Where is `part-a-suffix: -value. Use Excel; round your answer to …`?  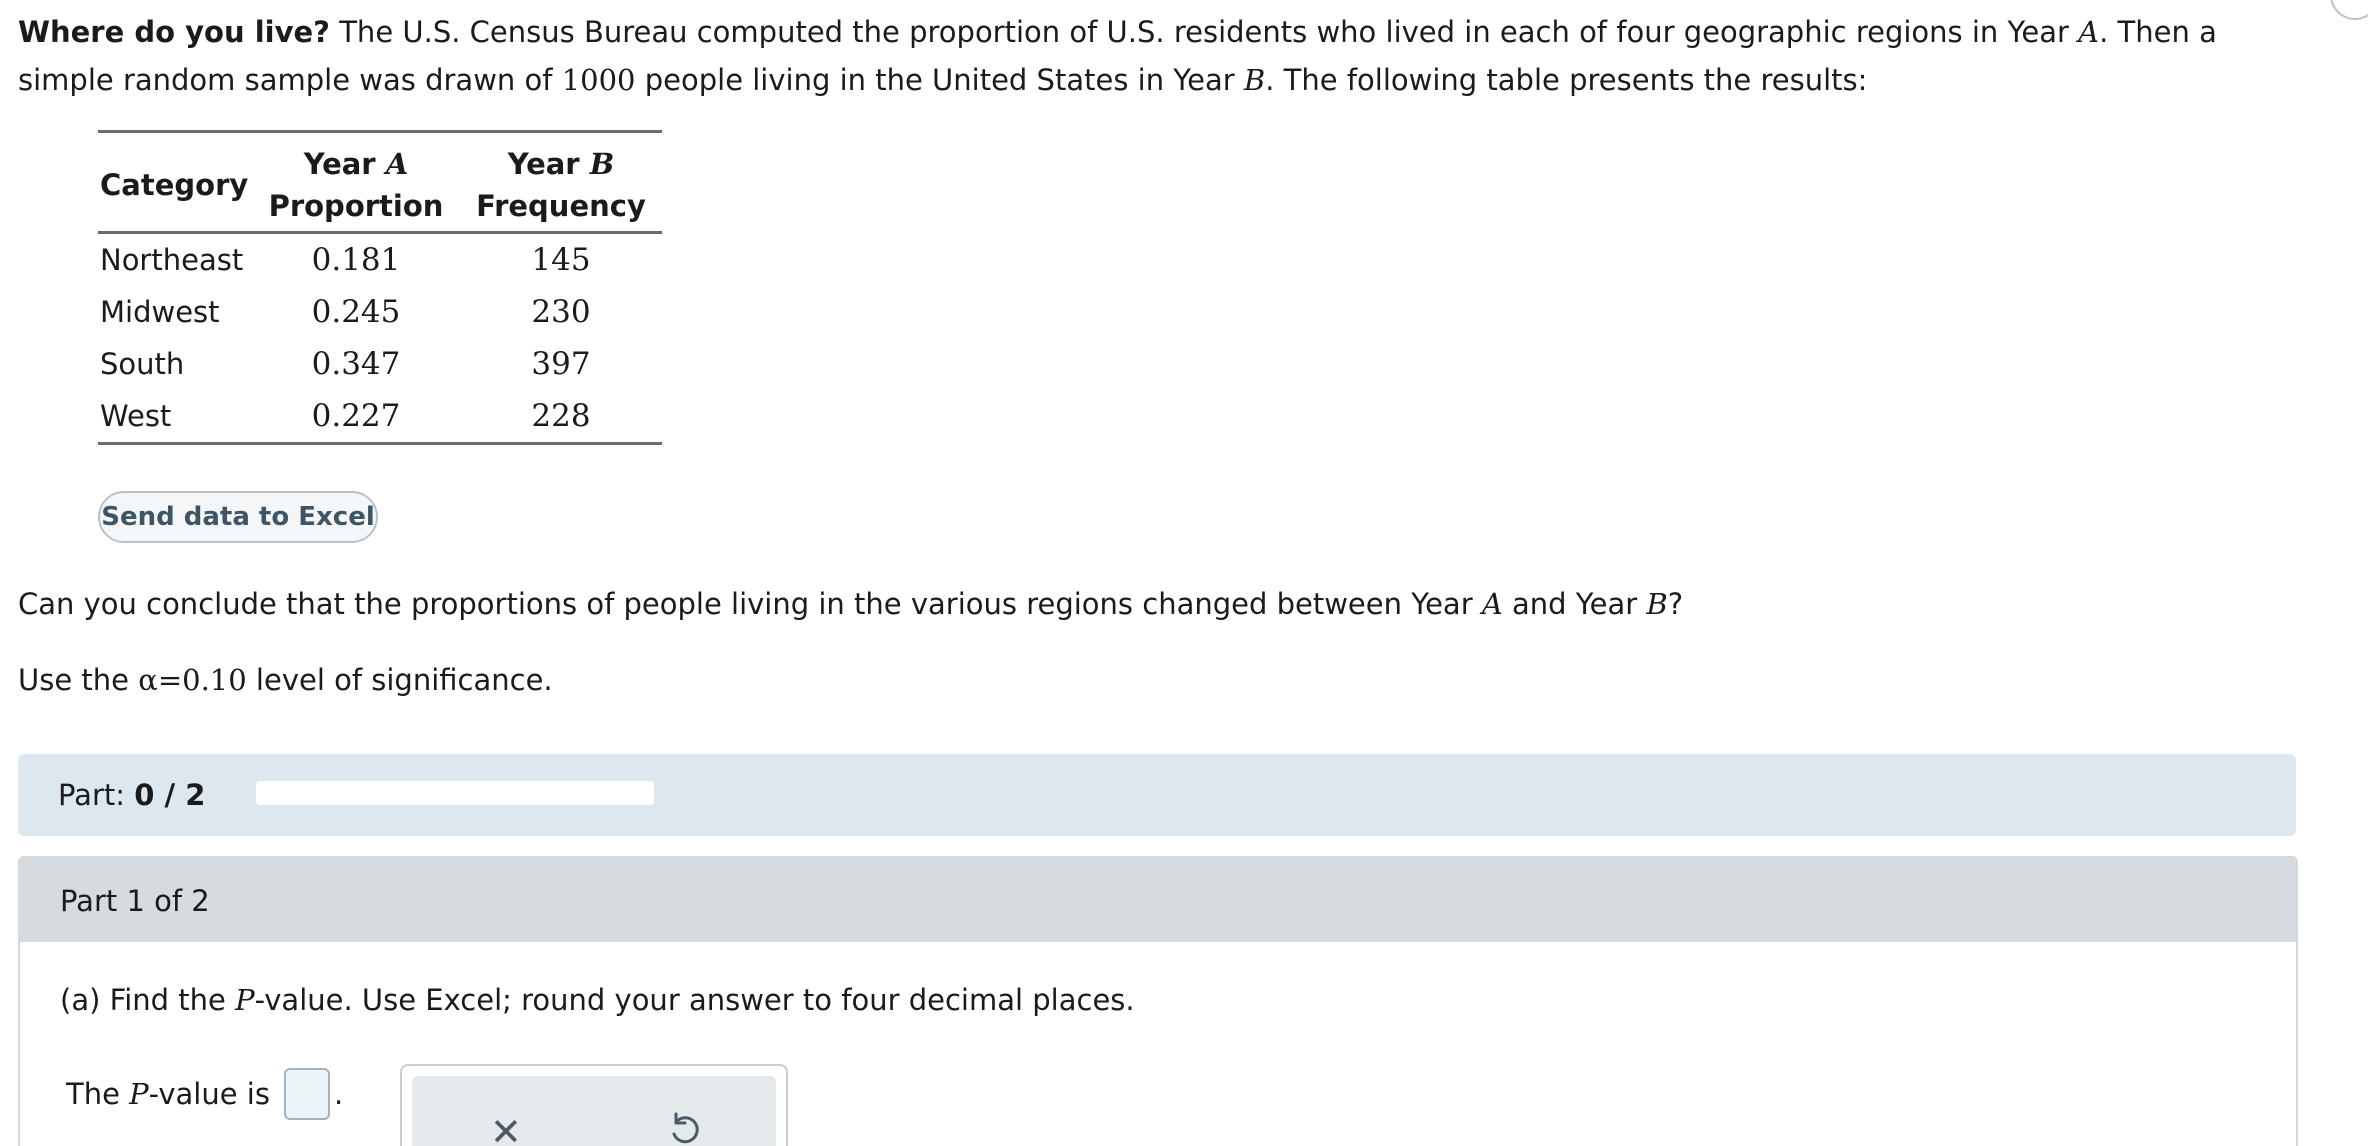 part-a-suffix: -value. Use Excel; round your answer to … is located at coordinates (694, 1000).